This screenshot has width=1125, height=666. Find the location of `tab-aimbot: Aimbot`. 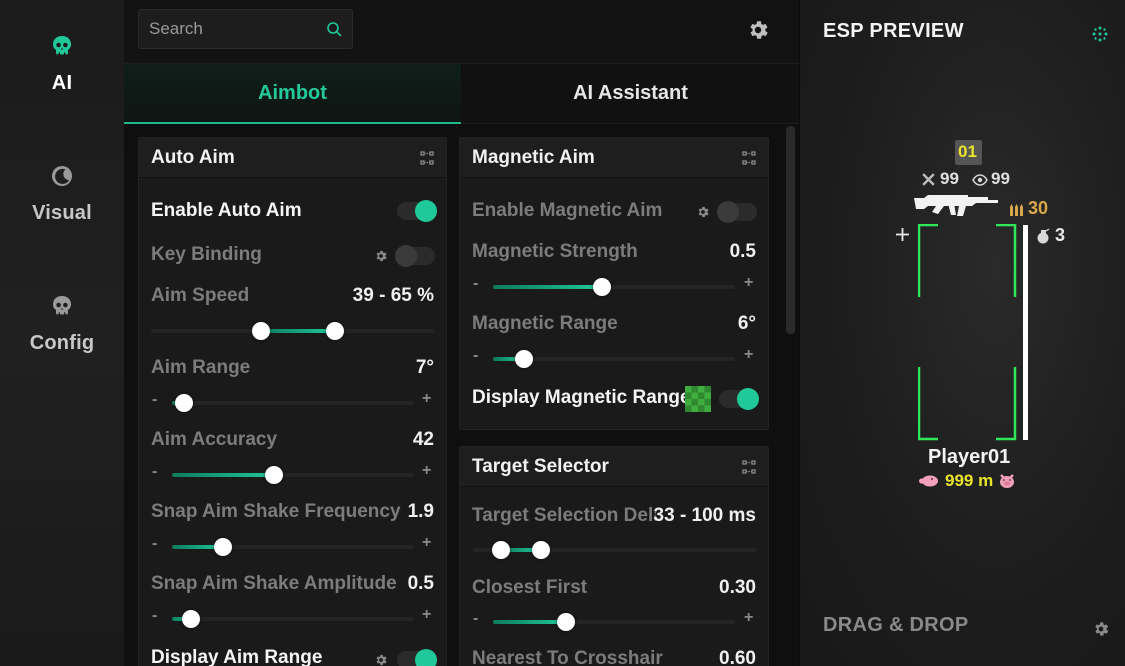

tab-aimbot: Aimbot is located at coordinates (292, 94).